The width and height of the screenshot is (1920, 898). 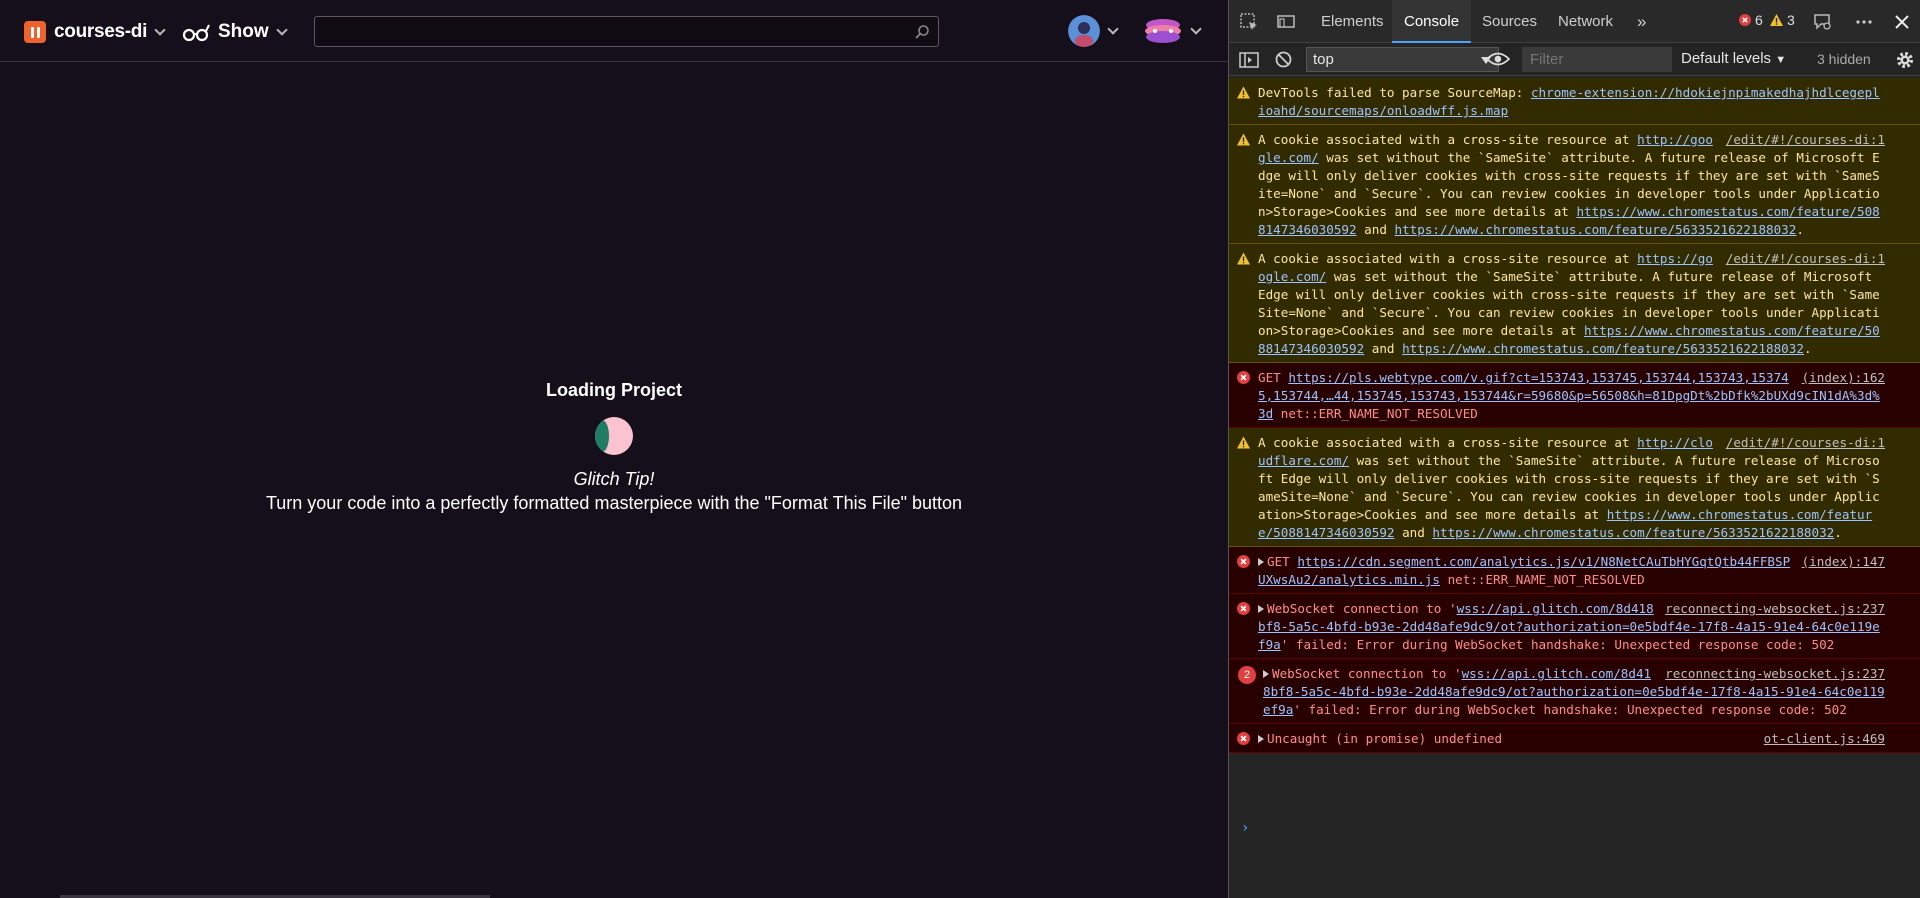 I want to click on show-menu-button: Show, so click(x=235, y=32).